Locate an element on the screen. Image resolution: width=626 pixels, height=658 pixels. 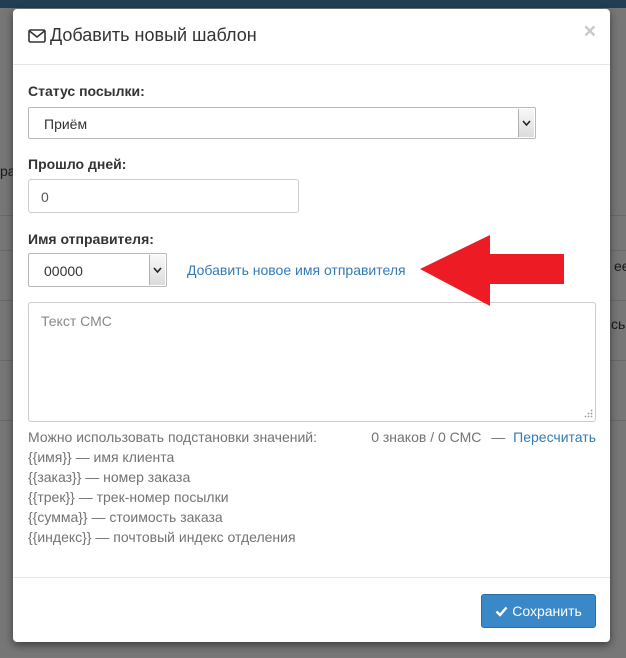
check-icon is located at coordinates (501, 611).